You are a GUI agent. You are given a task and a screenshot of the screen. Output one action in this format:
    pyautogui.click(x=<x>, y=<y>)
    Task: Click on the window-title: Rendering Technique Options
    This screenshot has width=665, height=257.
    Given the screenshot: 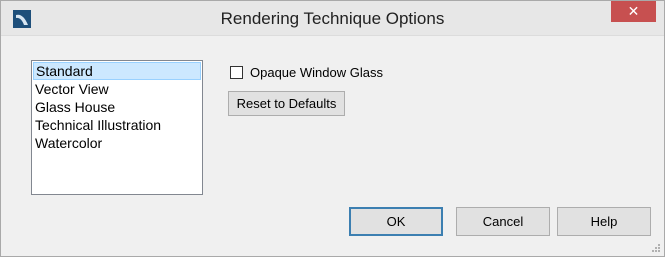 What is the action you would take?
    pyautogui.click(x=332, y=18)
    